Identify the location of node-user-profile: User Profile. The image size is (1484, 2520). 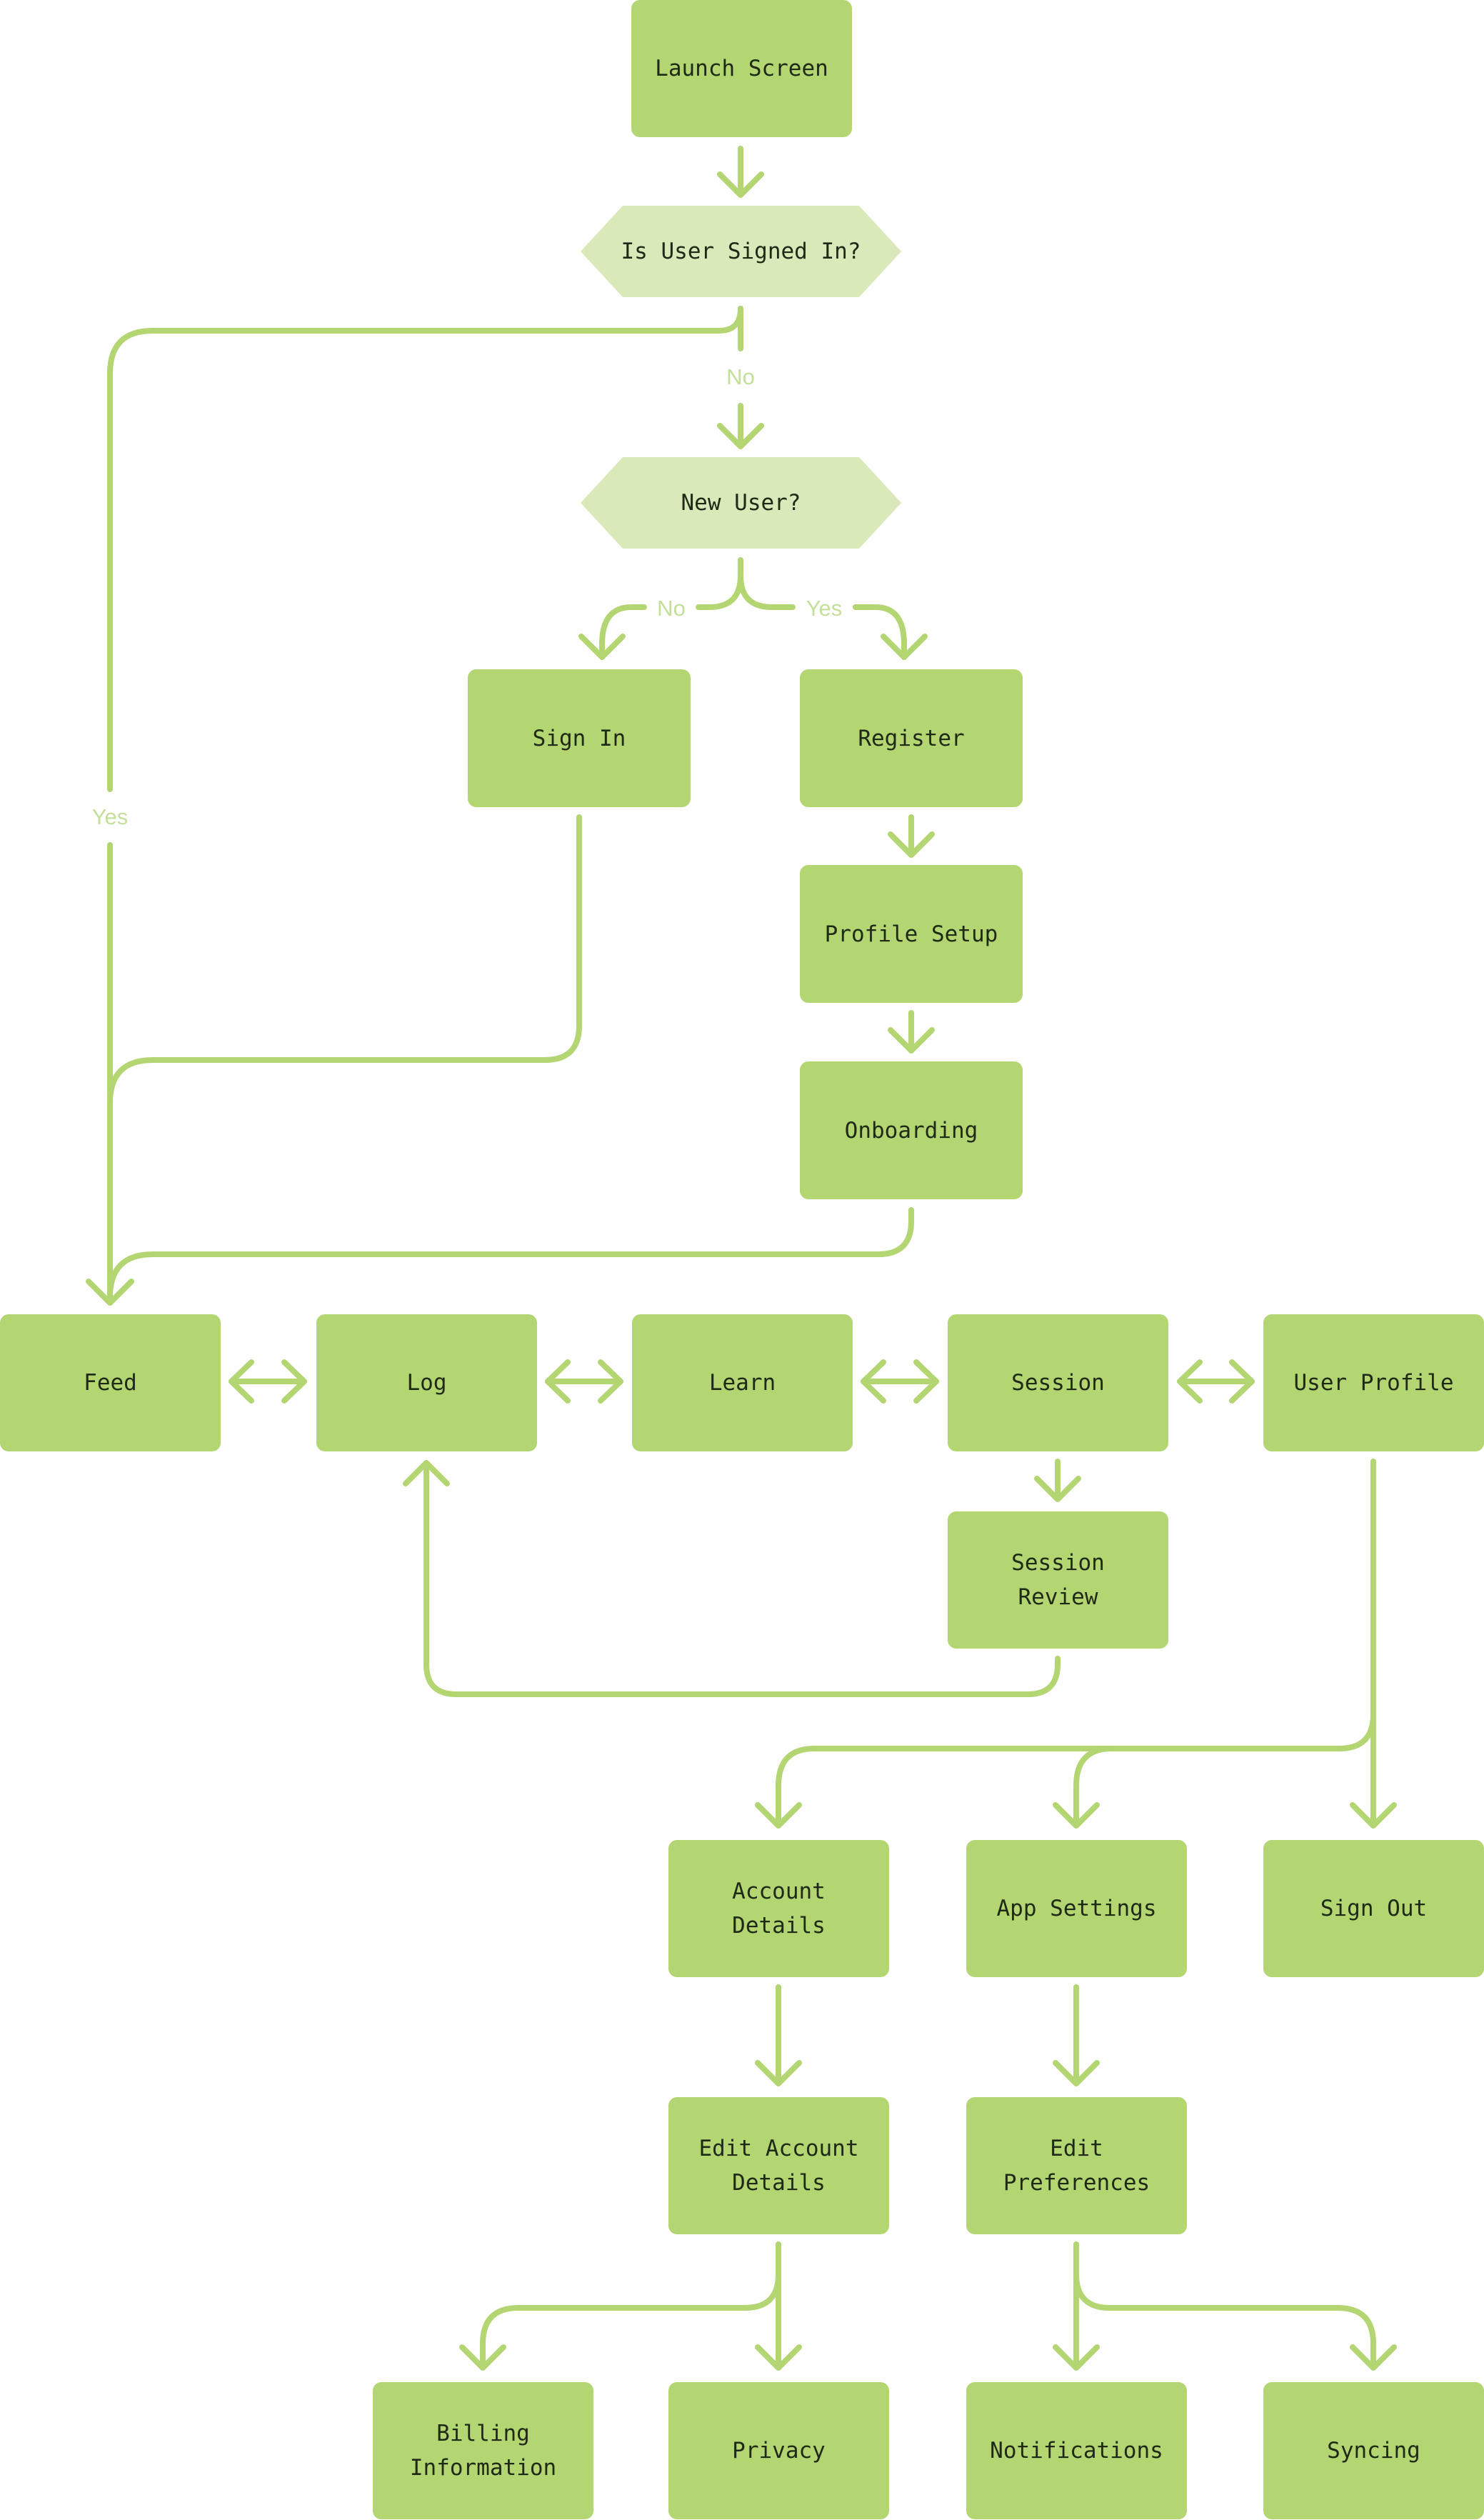
(1373, 1382).